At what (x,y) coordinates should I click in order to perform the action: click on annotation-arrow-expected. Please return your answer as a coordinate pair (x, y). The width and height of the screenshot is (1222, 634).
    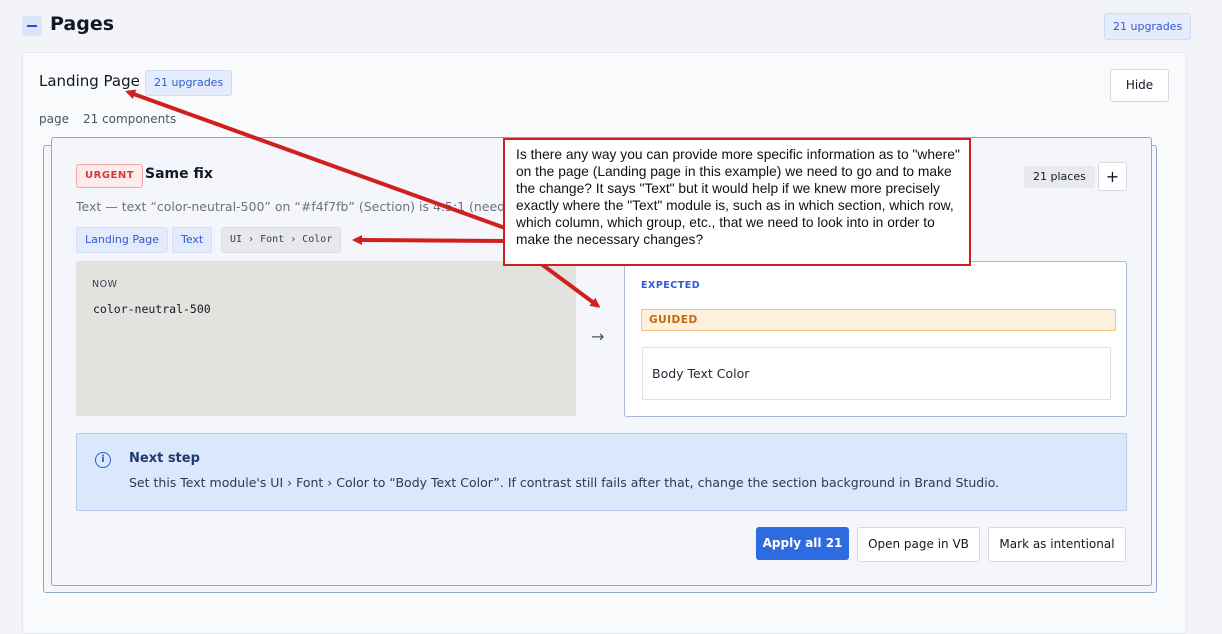
    Looking at the image, I should click on (569, 284).